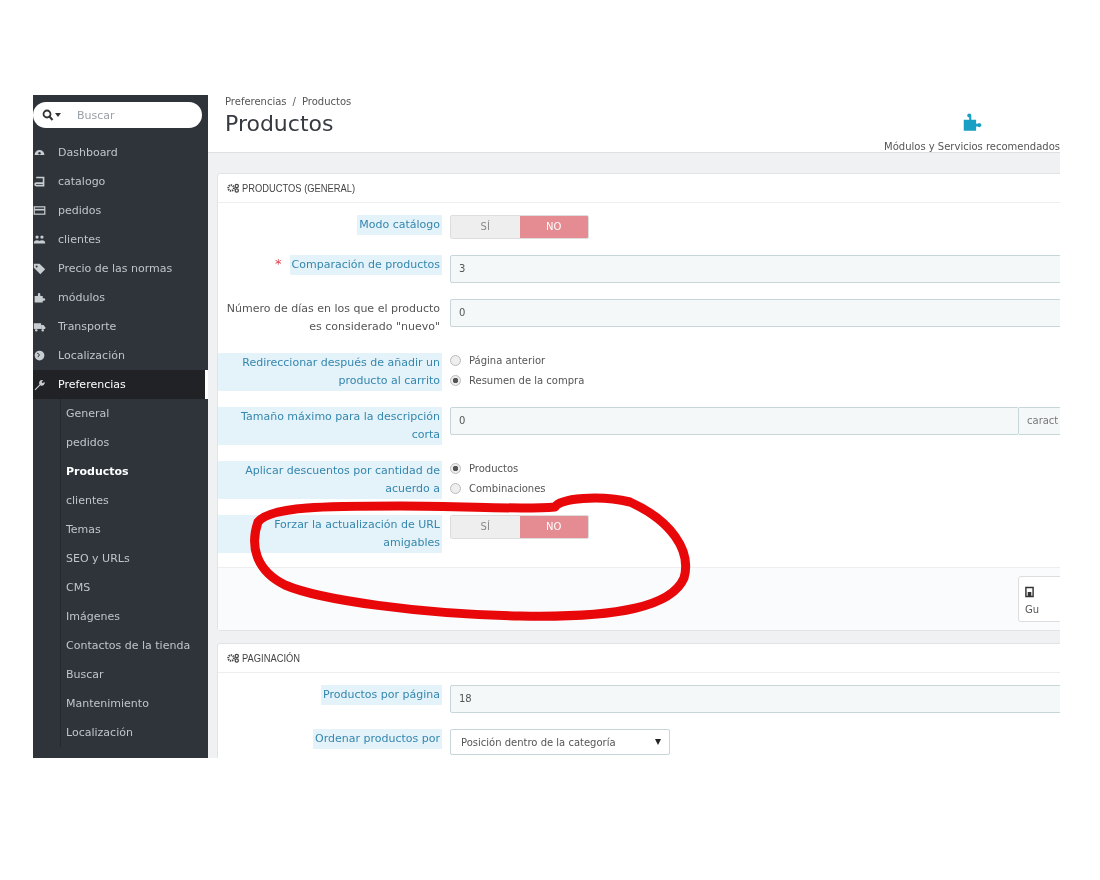 The height and width of the screenshot is (880, 1100). What do you see at coordinates (381, 695) in the screenshot?
I see `field-label: Productos por página` at bounding box center [381, 695].